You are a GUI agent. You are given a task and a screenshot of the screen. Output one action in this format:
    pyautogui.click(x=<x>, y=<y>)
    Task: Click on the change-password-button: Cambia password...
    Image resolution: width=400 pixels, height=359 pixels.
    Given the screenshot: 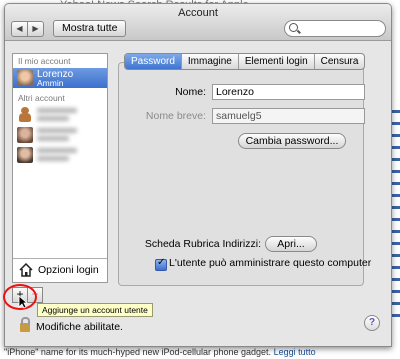 What is the action you would take?
    pyautogui.click(x=292, y=141)
    